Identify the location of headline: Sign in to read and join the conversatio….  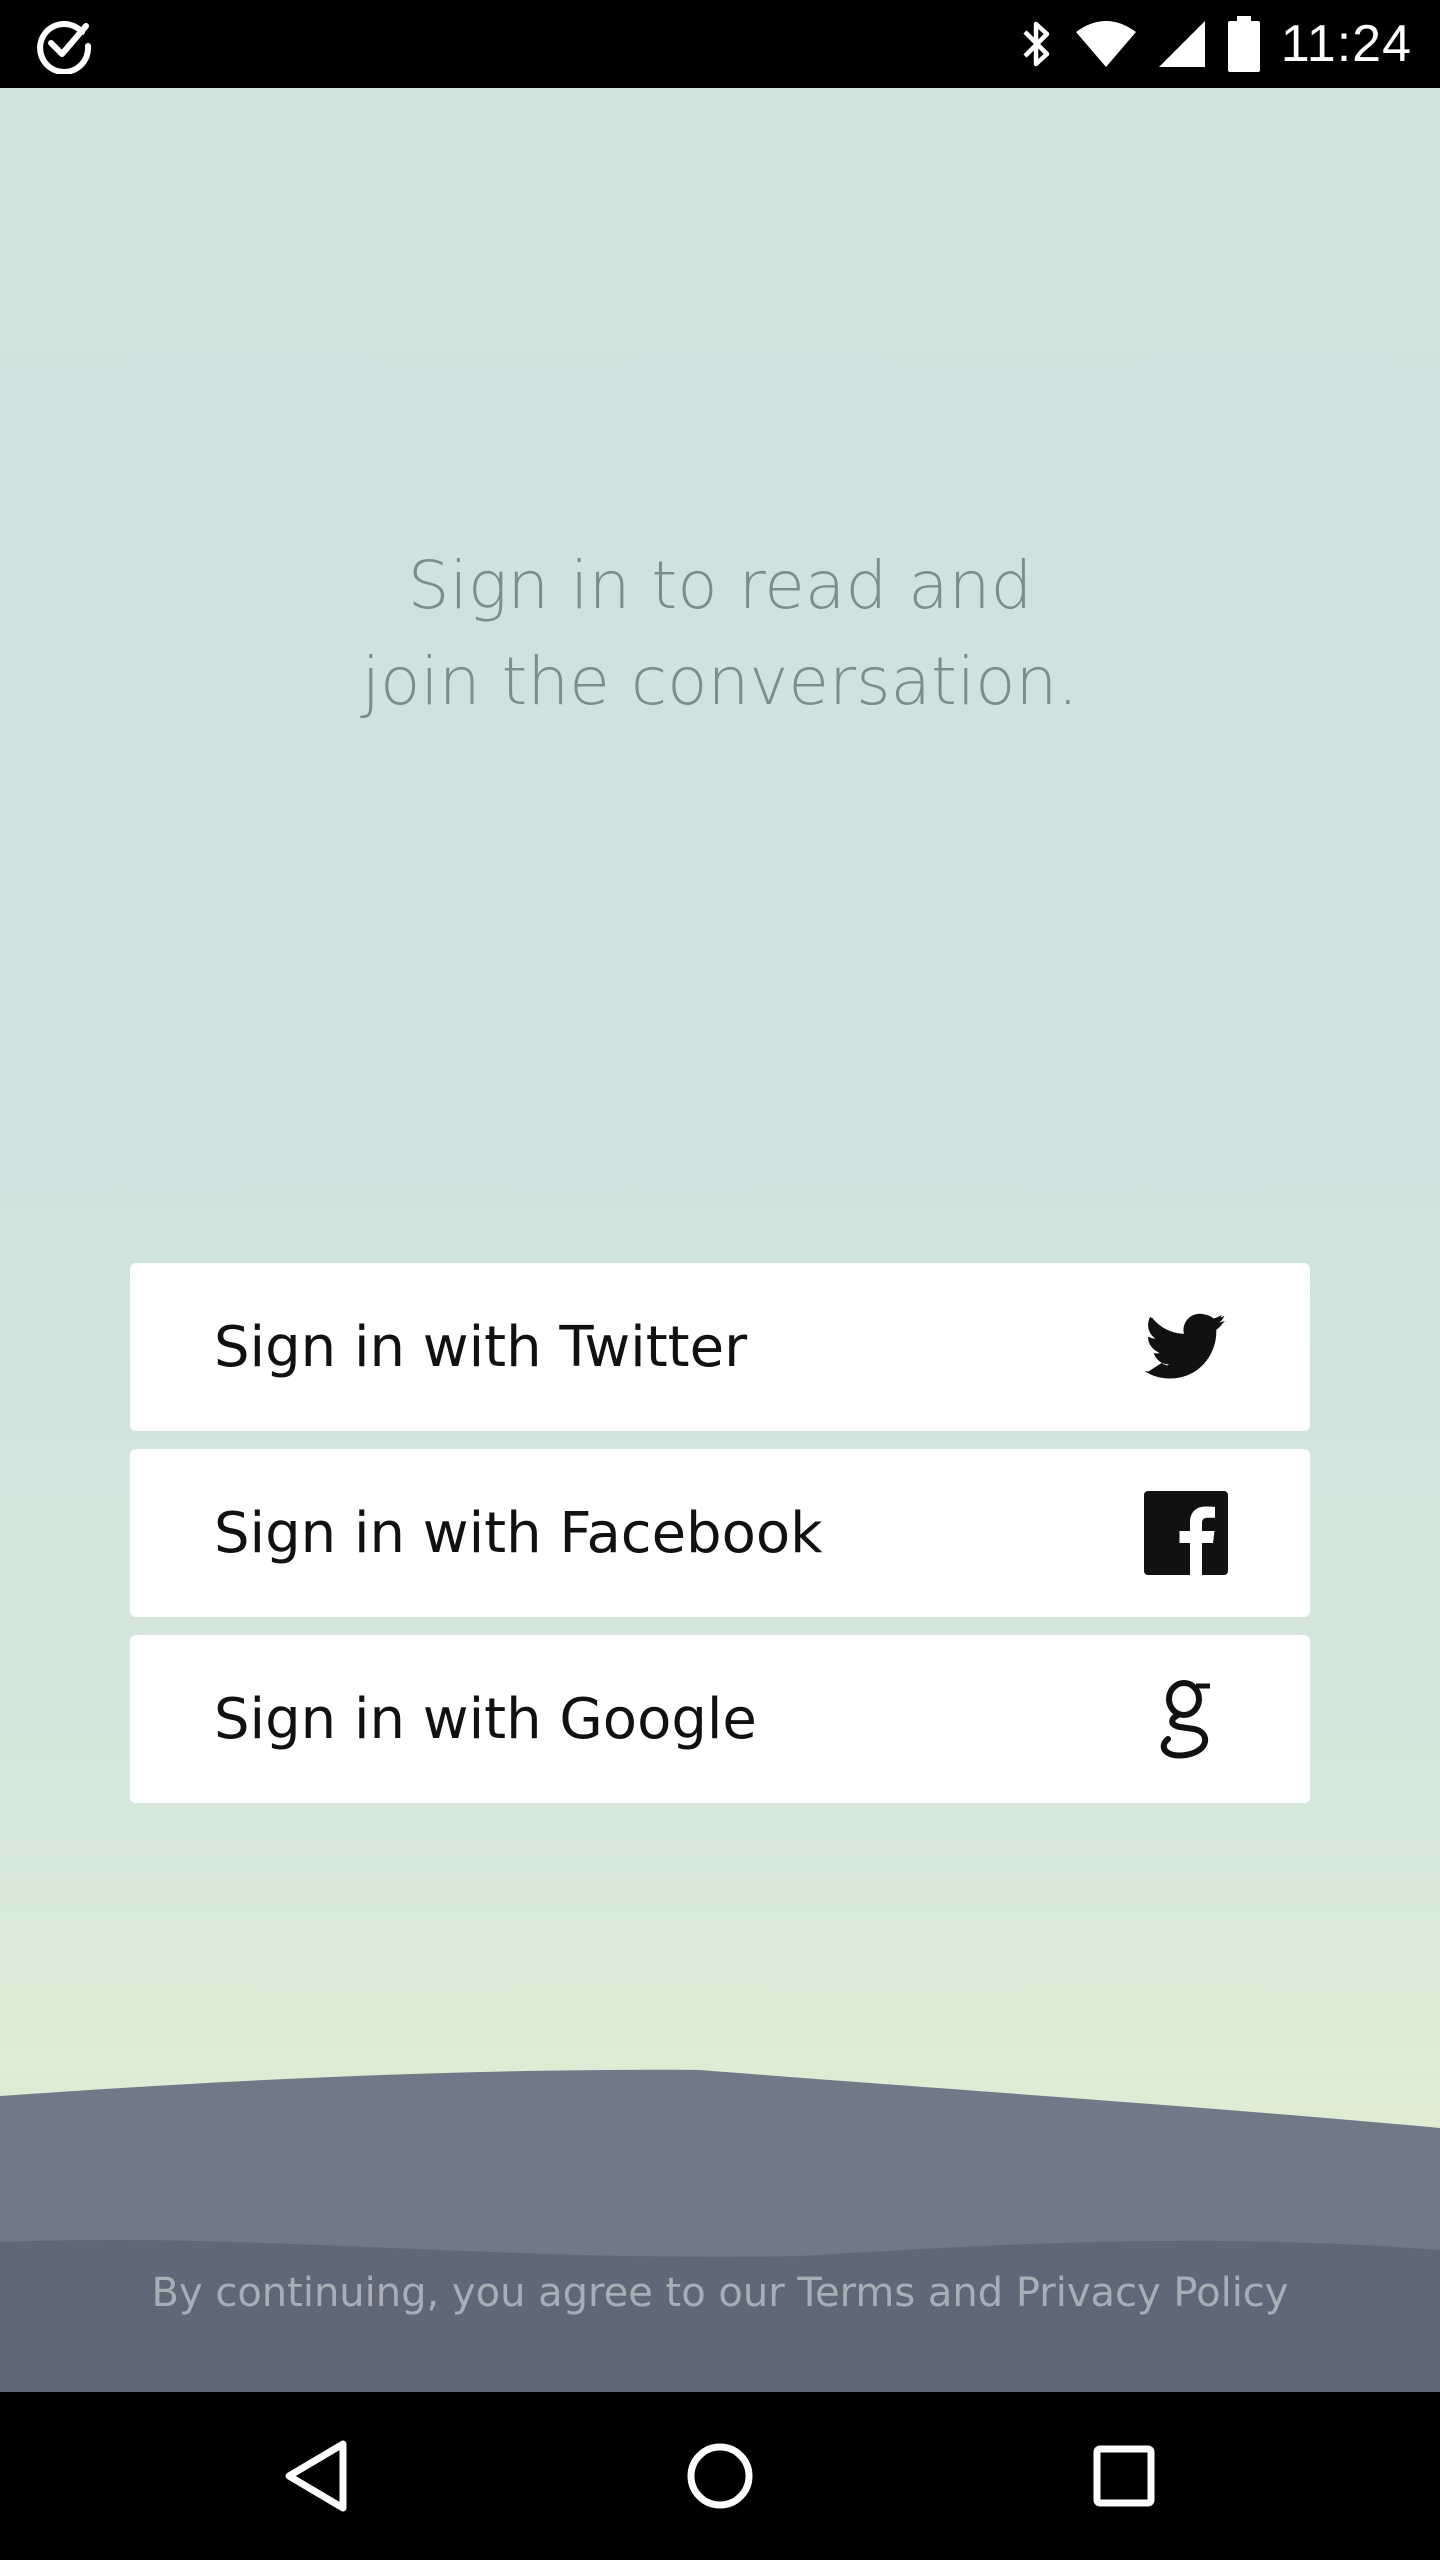
(720, 634).